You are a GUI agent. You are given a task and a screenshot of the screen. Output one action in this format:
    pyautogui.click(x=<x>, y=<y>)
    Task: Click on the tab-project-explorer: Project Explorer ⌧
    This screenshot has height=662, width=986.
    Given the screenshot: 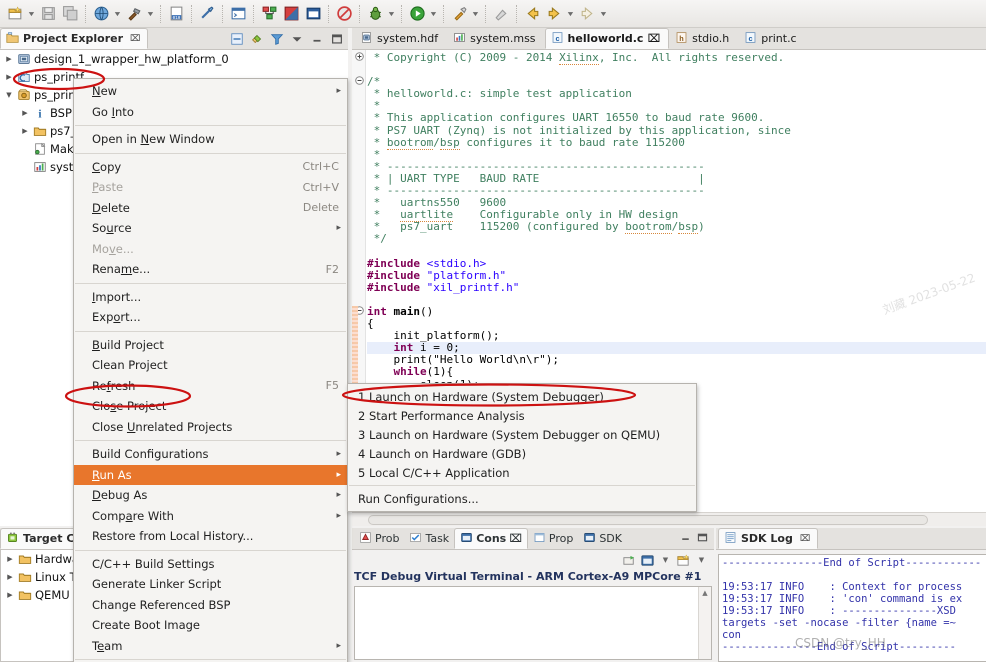 What is the action you would take?
    pyautogui.click(x=74, y=38)
    